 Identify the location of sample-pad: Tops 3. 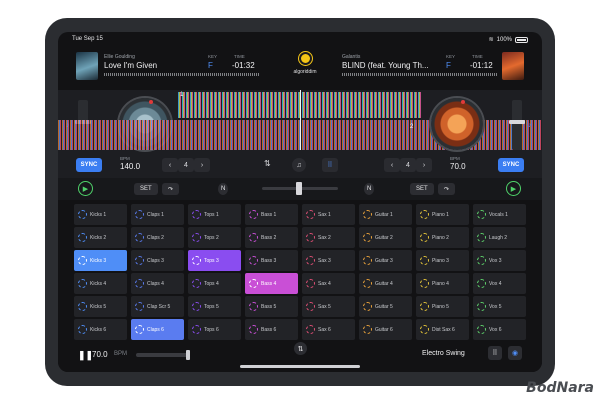
(214, 260).